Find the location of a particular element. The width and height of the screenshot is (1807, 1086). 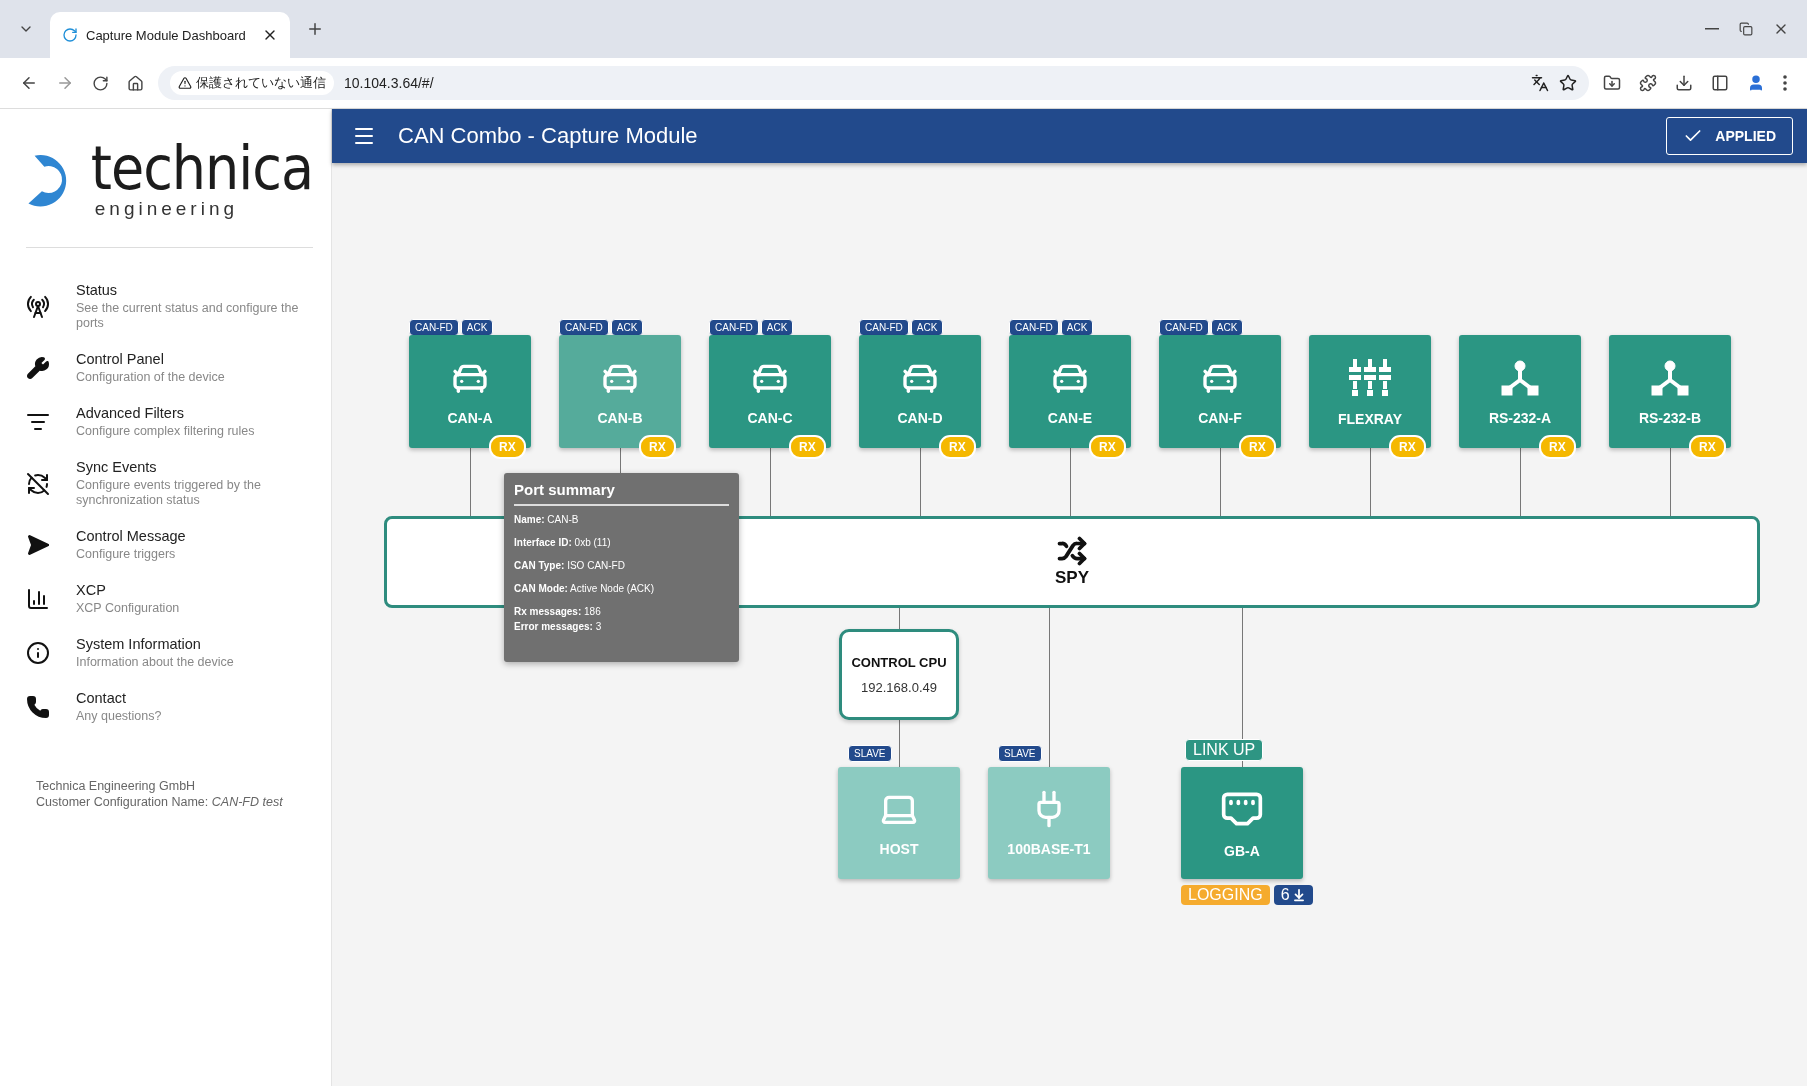

tooltip-line: CAN Mode: Active Node (ACK) is located at coordinates (585, 588).